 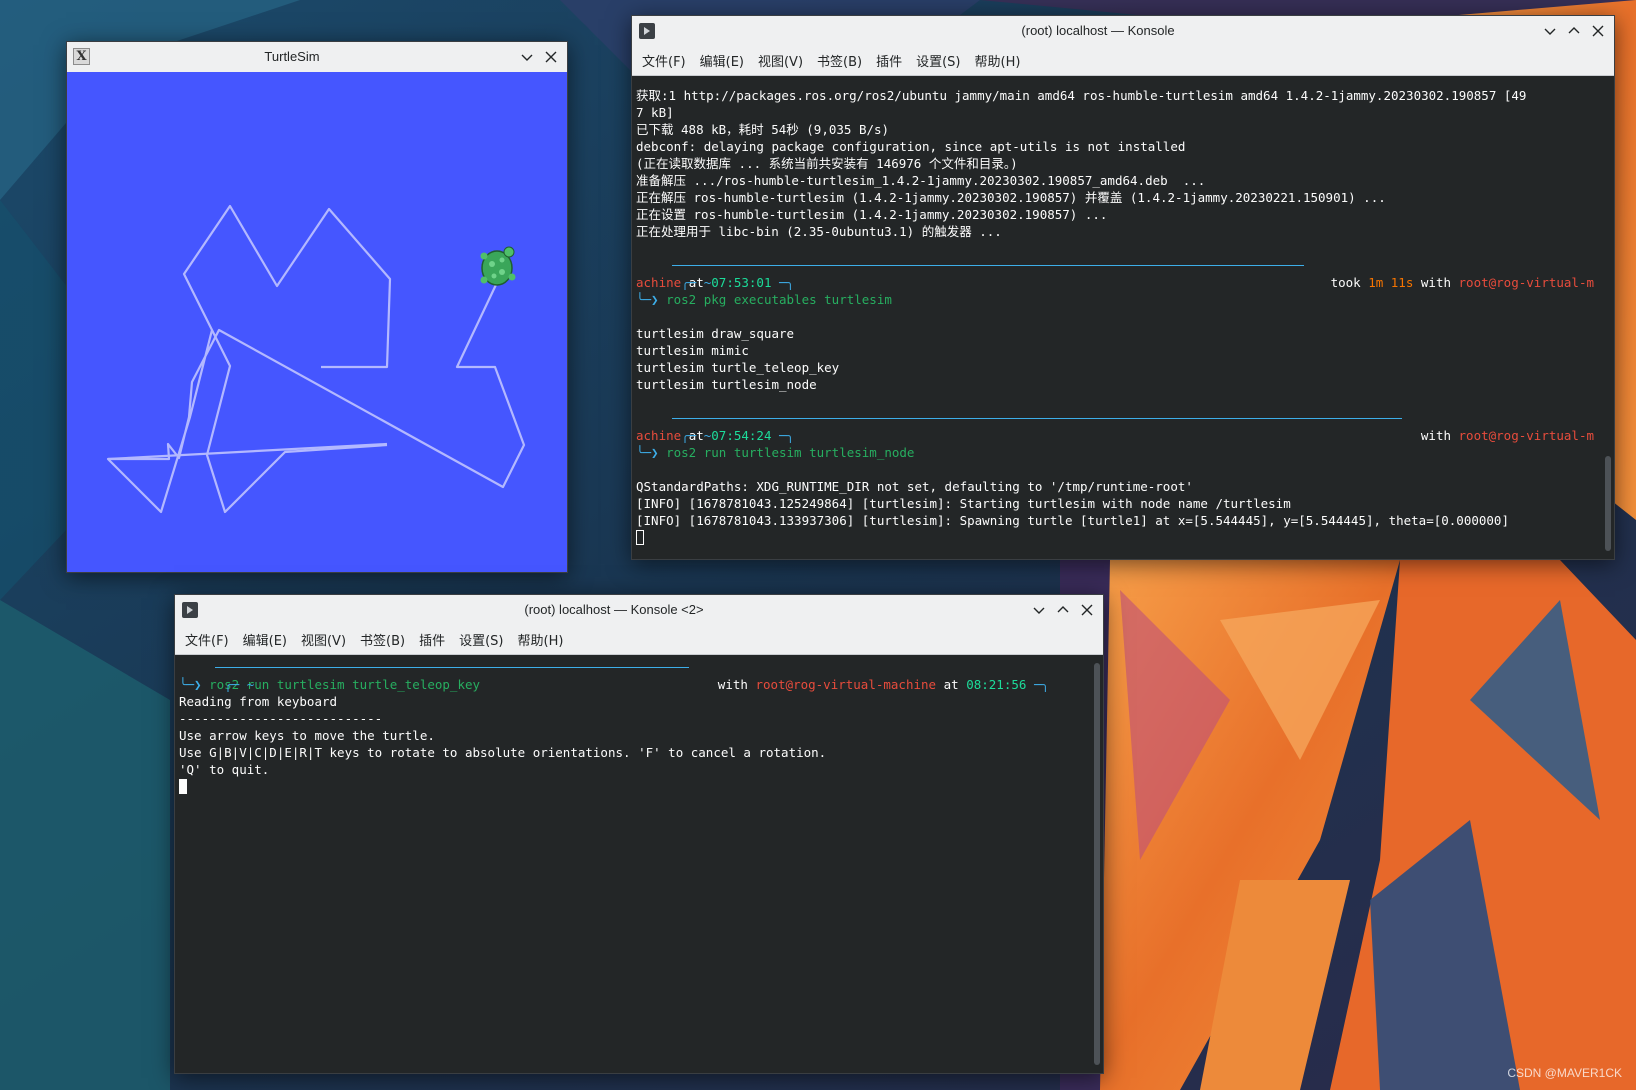 What do you see at coordinates (1098, 30) in the screenshot?
I see `window-title: (root) localhost — Konsole` at bounding box center [1098, 30].